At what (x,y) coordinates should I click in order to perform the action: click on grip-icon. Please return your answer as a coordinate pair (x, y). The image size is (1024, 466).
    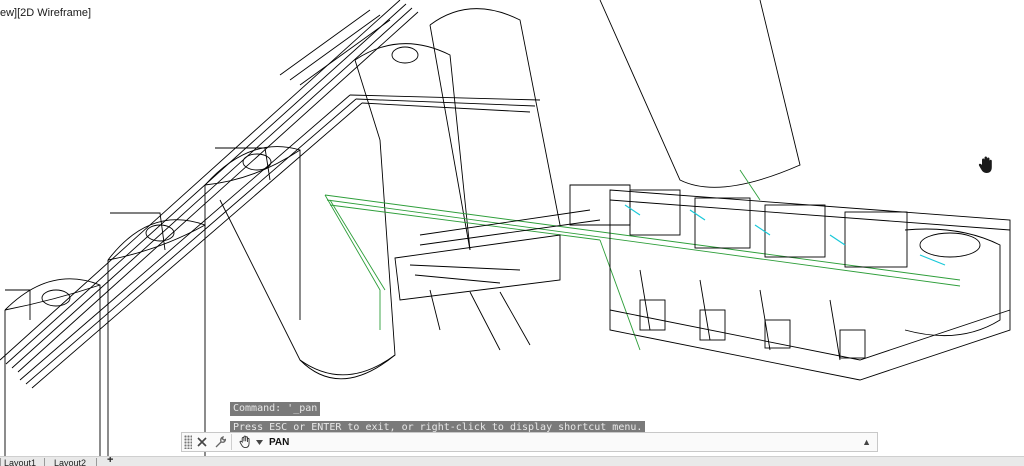
    Looking at the image, I should click on (188, 442).